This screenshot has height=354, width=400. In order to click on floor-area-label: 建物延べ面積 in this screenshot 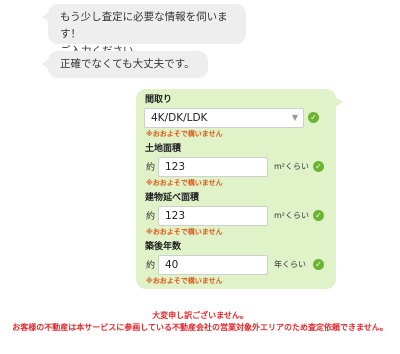, I will do `click(172, 198)`.